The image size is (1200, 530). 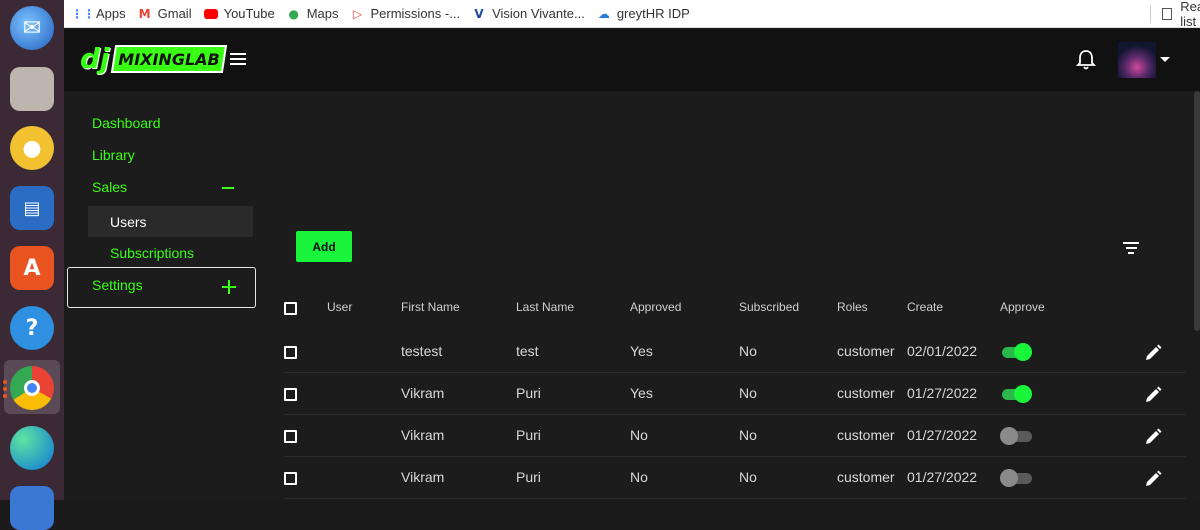 What do you see at coordinates (32, 208) in the screenshot?
I see `writer-icon: ▤` at bounding box center [32, 208].